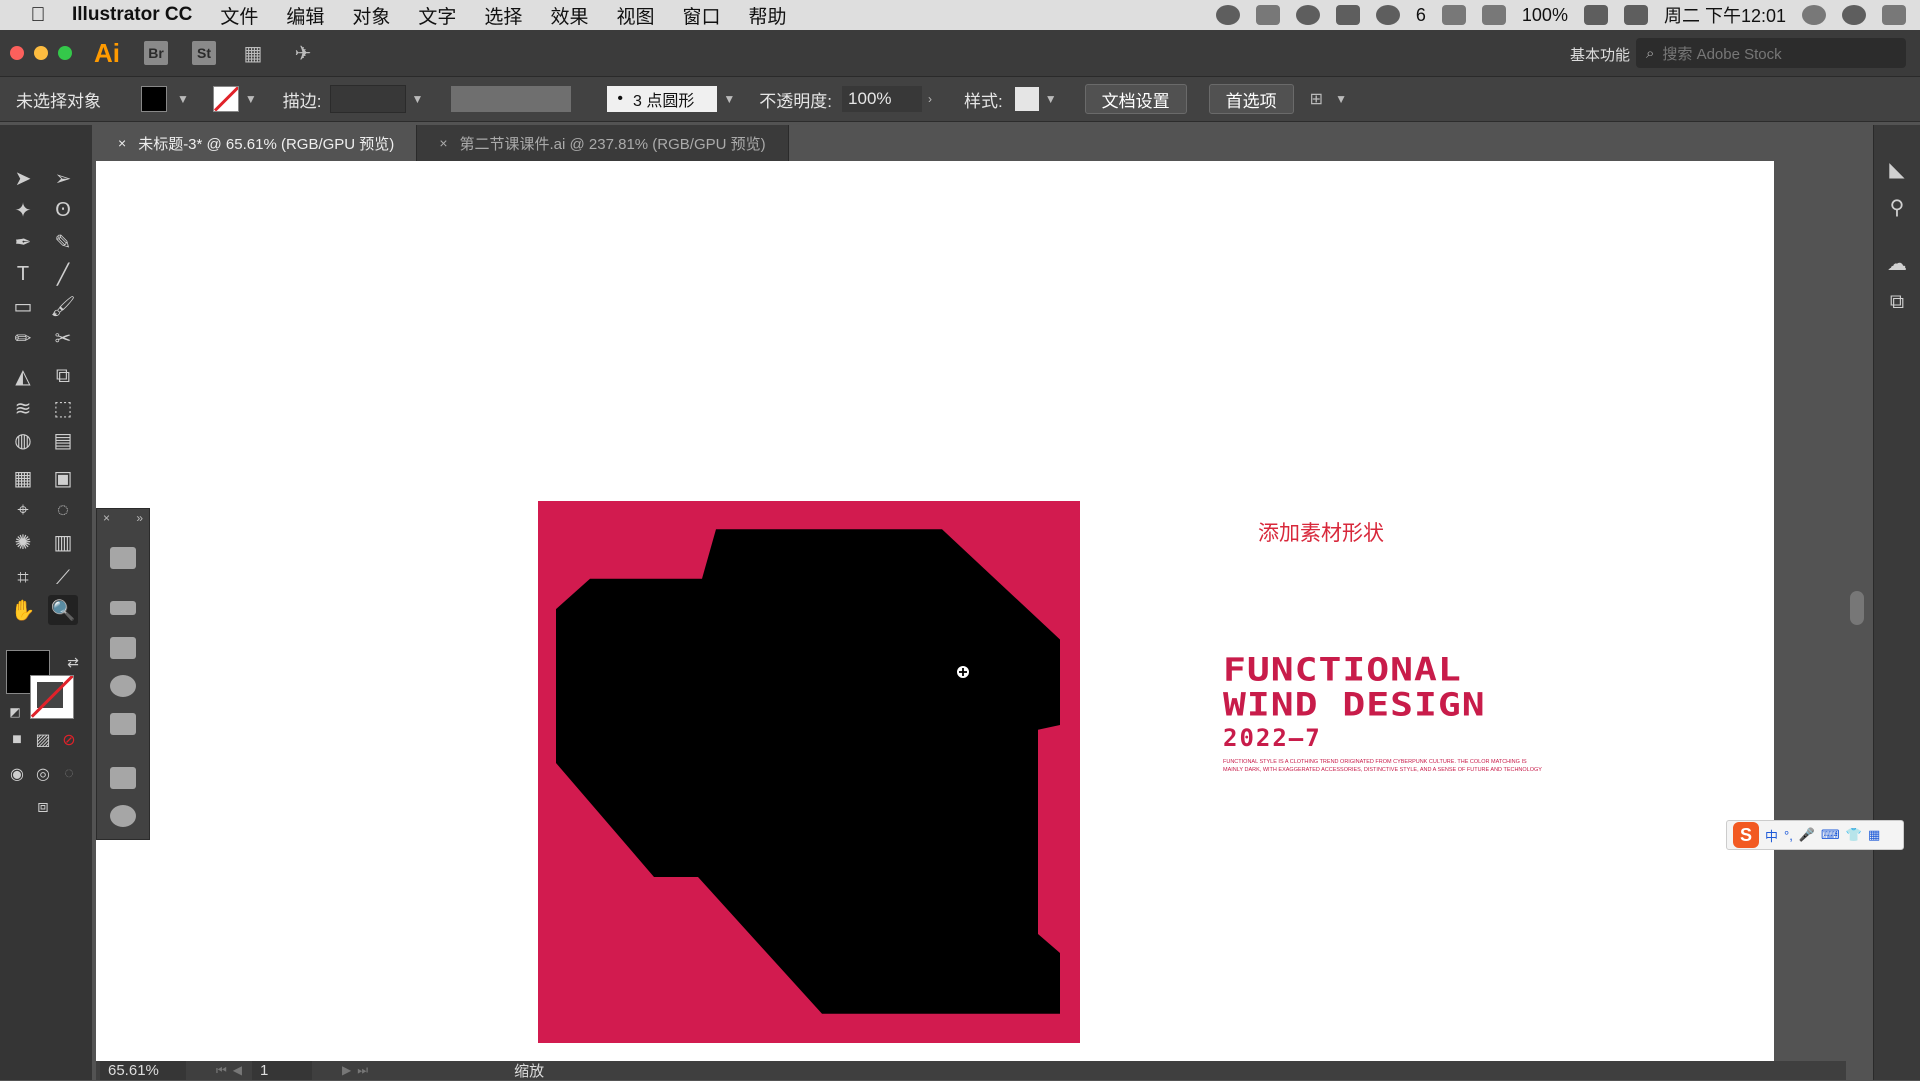 This screenshot has height=1081, width=1920. Describe the element at coordinates (63, 610) in the screenshot. I see `zoom-tool-icon: 🔍` at that location.